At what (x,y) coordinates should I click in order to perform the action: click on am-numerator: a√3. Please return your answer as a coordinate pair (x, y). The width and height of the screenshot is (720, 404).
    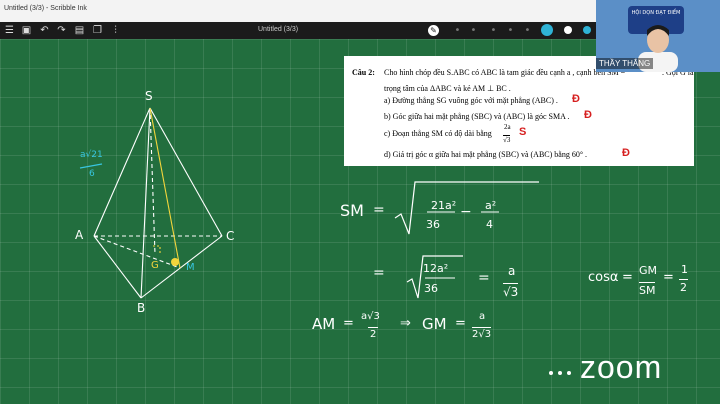
    Looking at the image, I should click on (370, 316).